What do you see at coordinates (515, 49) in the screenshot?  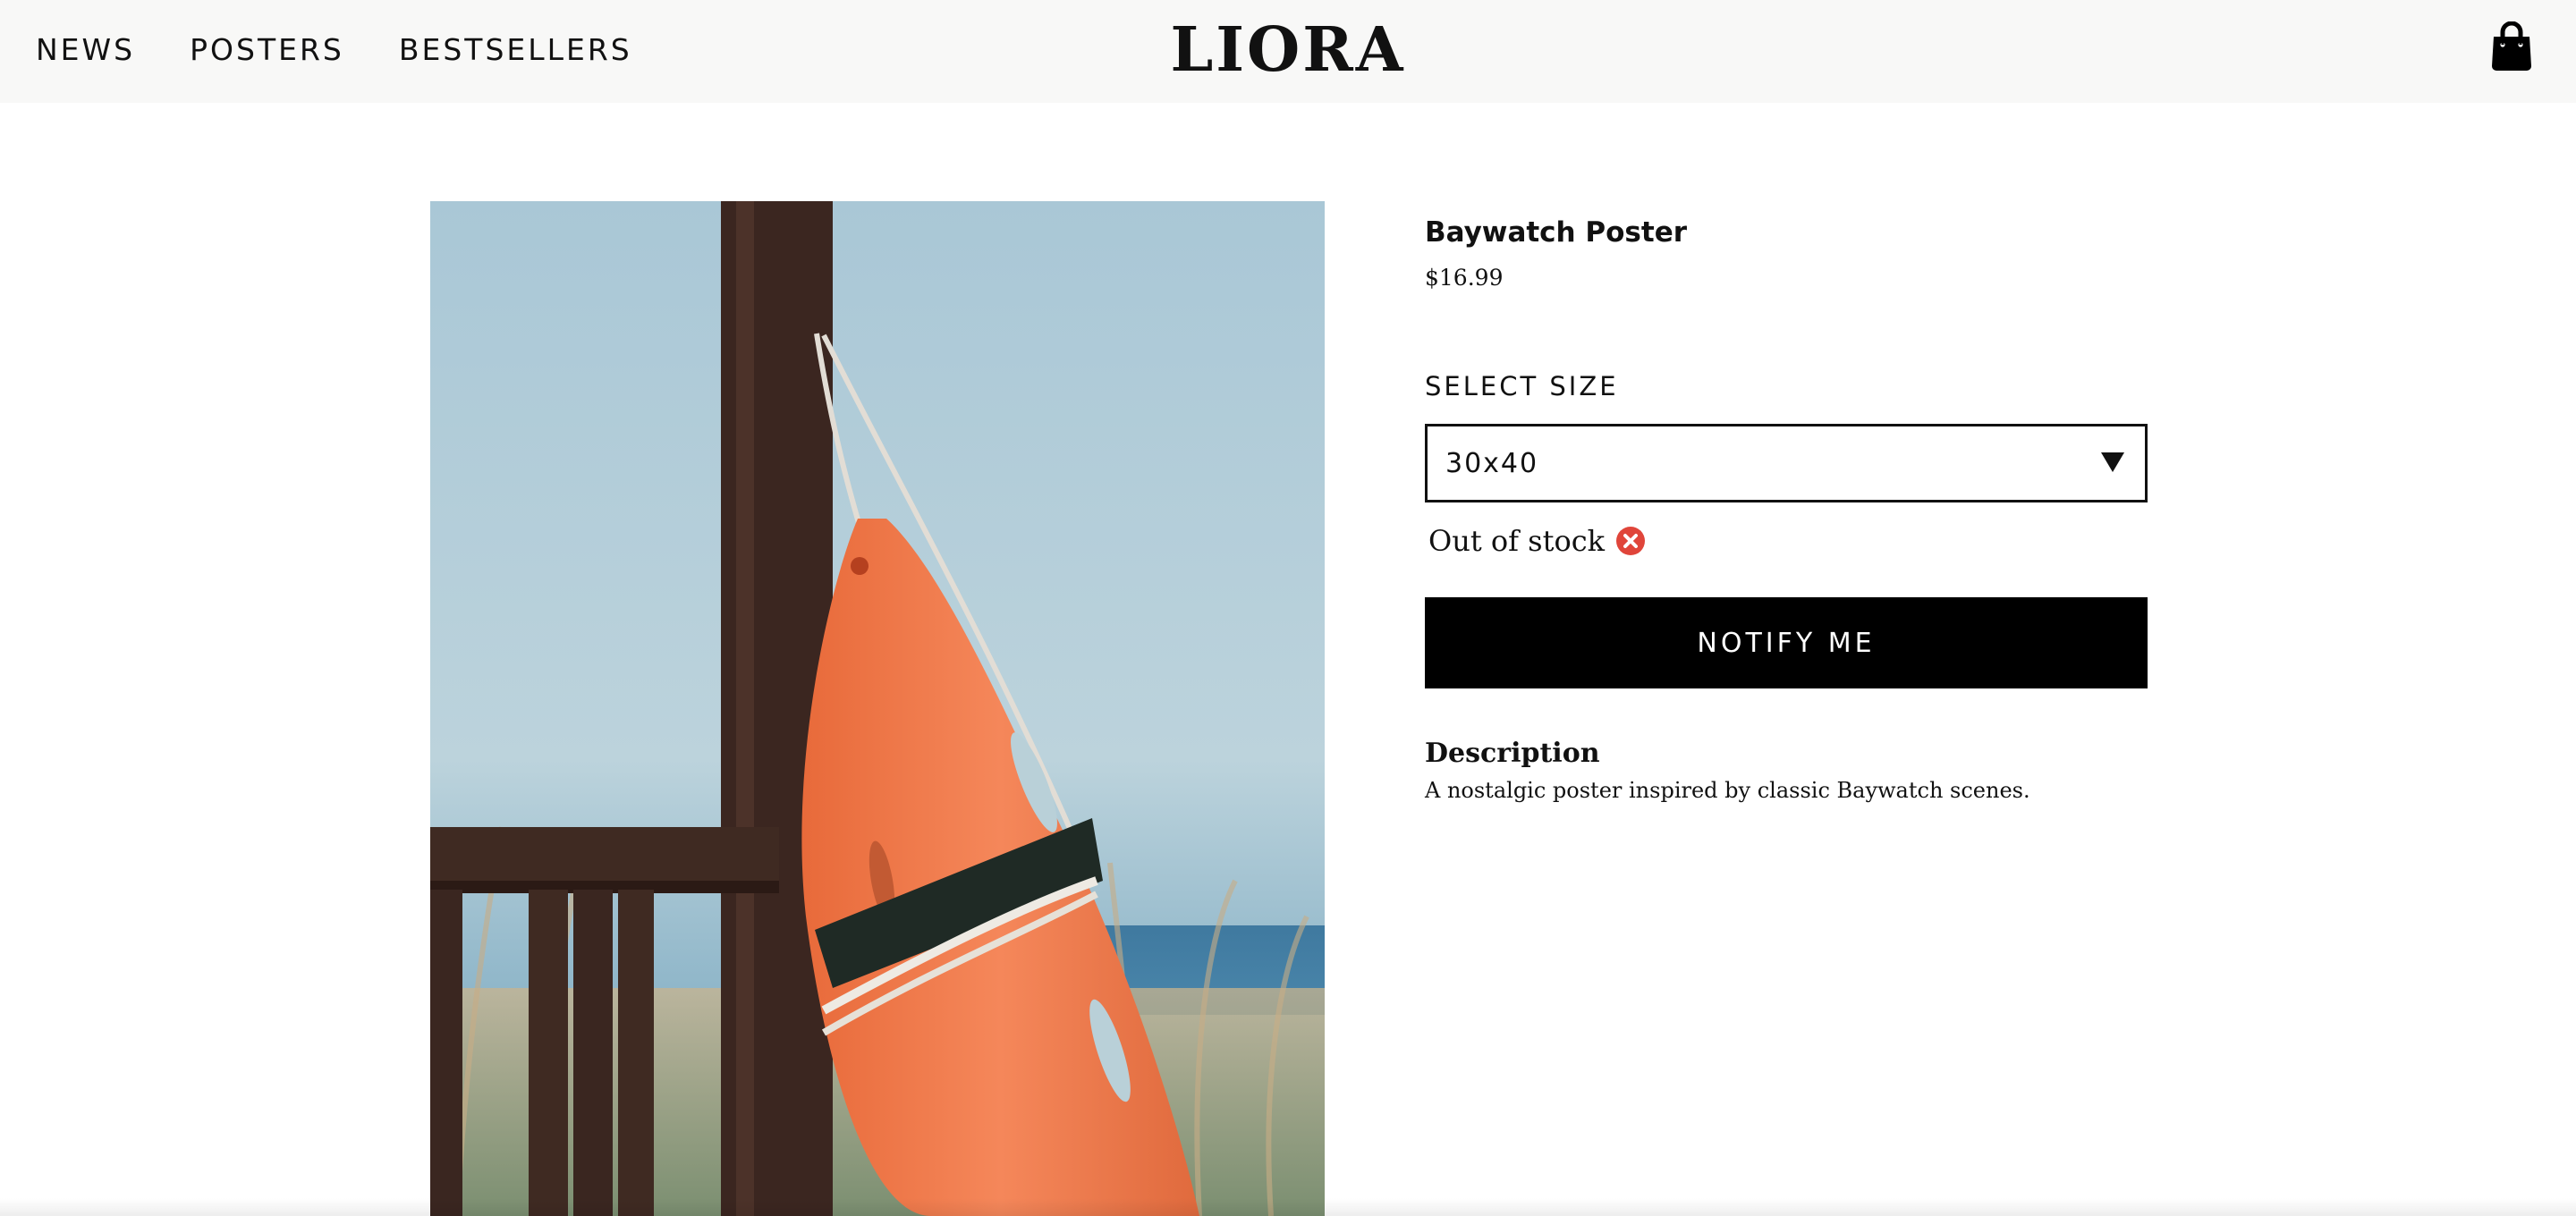 I see `nav-item-bestsellers: BESTSELLERS` at bounding box center [515, 49].